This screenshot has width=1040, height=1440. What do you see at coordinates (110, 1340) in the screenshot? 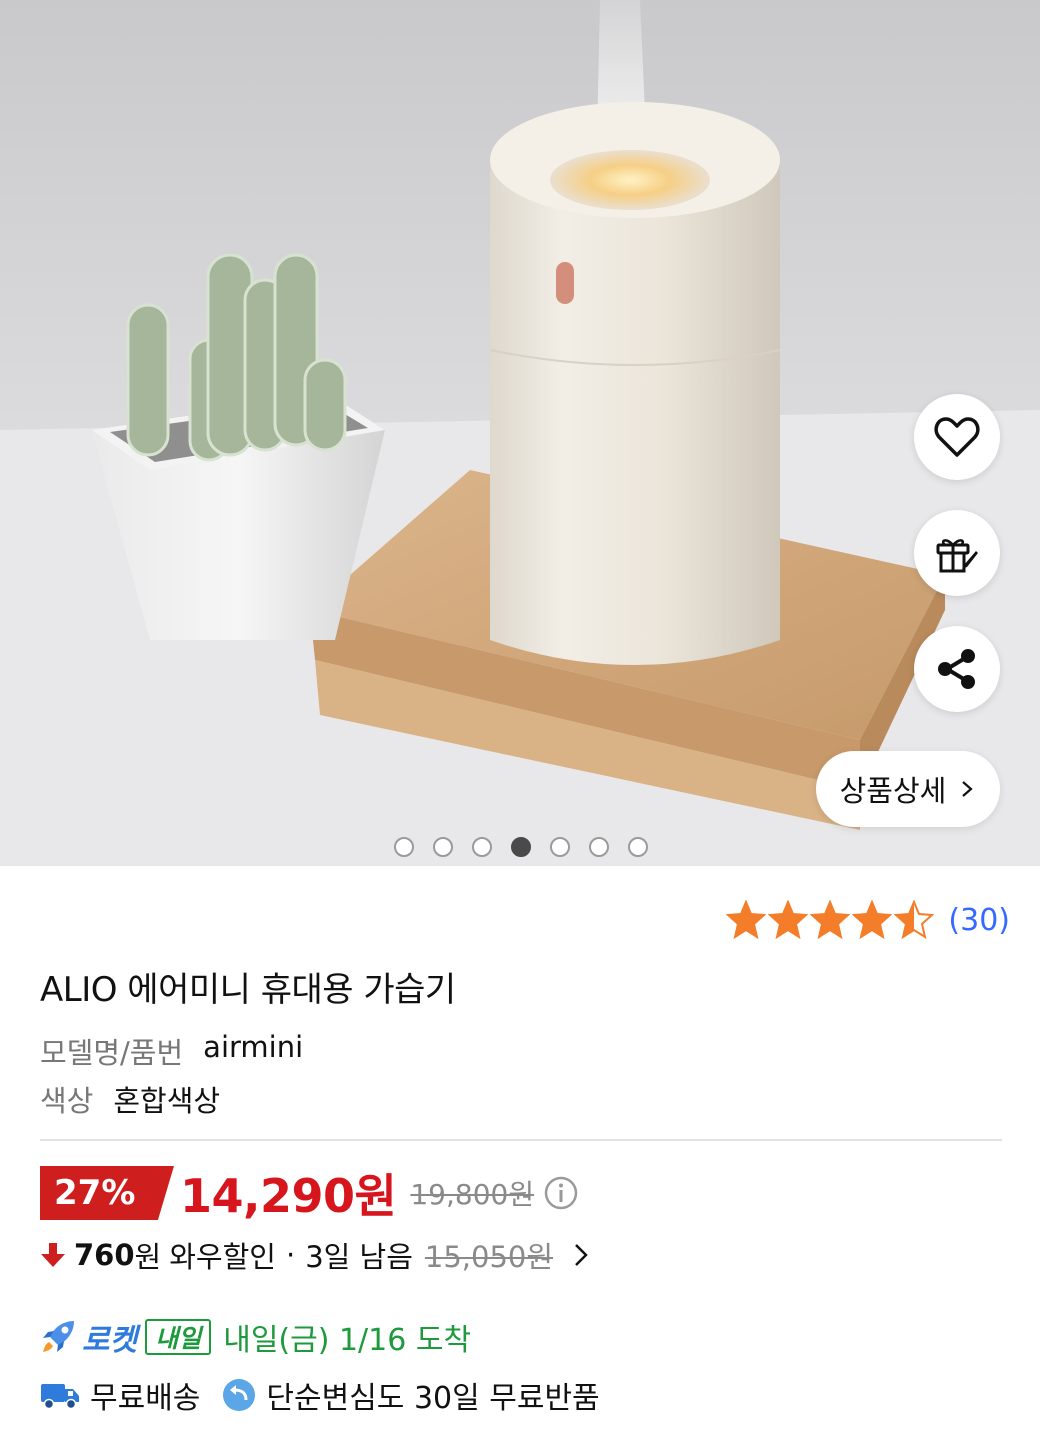
I see `rocket-label: 로켓` at bounding box center [110, 1340].